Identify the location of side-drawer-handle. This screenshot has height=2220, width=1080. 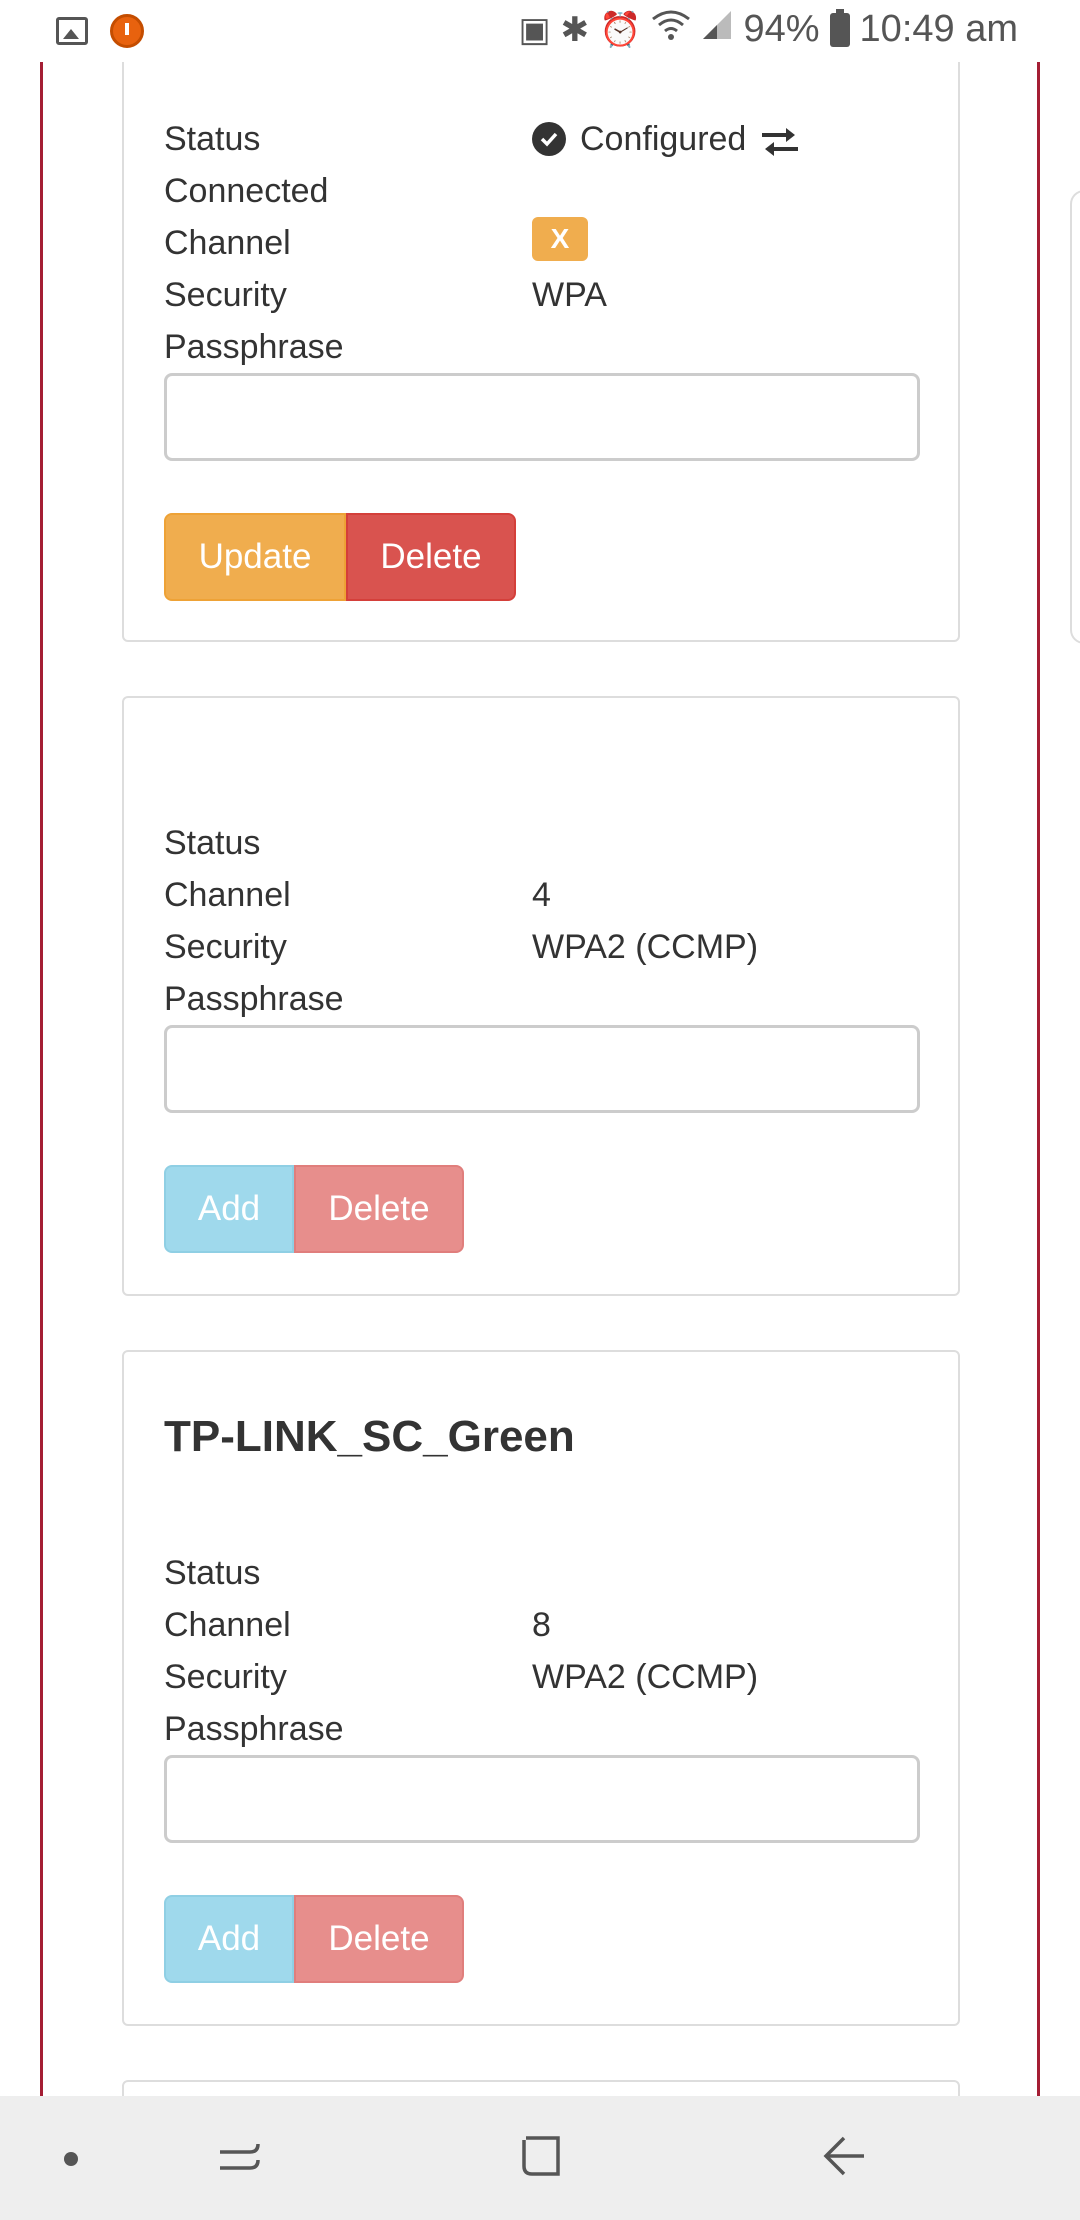
(1075, 417).